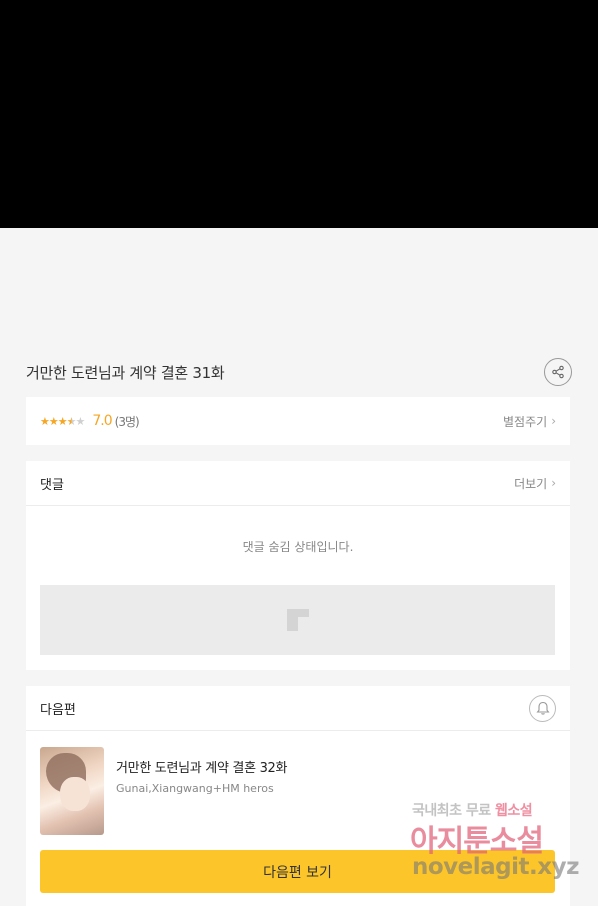 The width and height of the screenshot is (598, 906). I want to click on rate-button-label: 별점주기, so click(525, 421).